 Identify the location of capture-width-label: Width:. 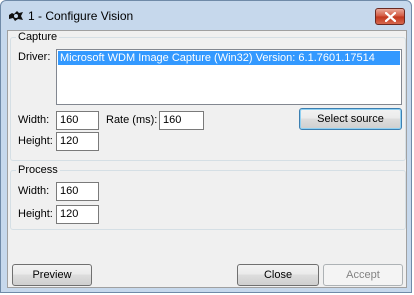
(34, 120).